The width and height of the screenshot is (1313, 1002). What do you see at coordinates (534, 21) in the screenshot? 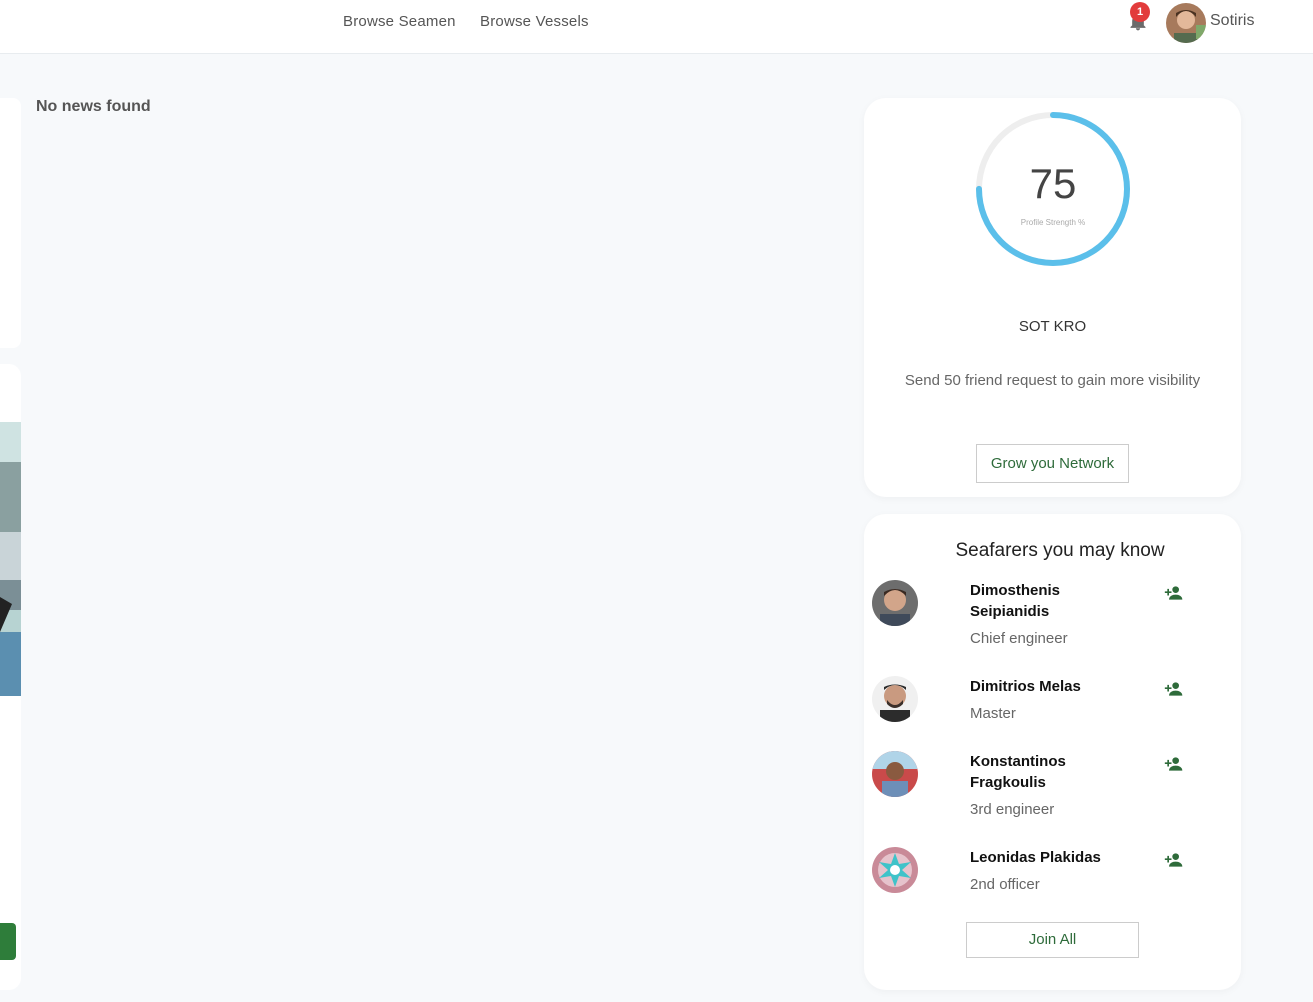
I see `nav-browse-vessels: Browse Vessels` at bounding box center [534, 21].